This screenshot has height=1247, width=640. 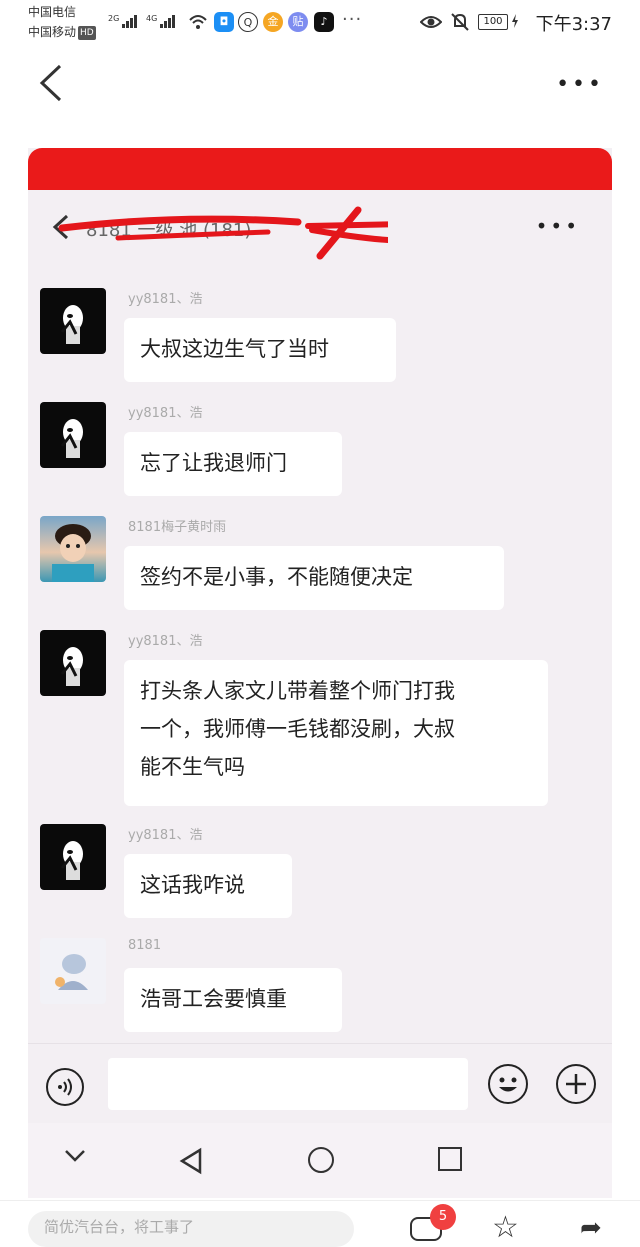 I want to click on net-2g-label: 2G, so click(x=114, y=18).